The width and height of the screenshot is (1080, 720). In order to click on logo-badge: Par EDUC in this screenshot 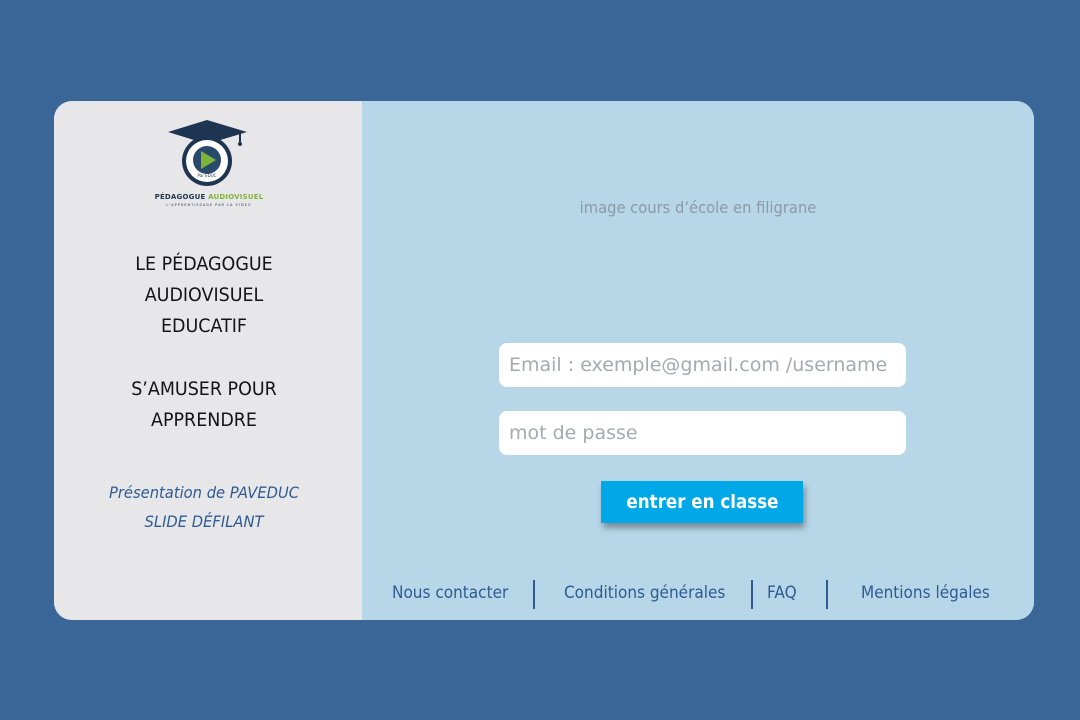, I will do `click(207, 175)`.